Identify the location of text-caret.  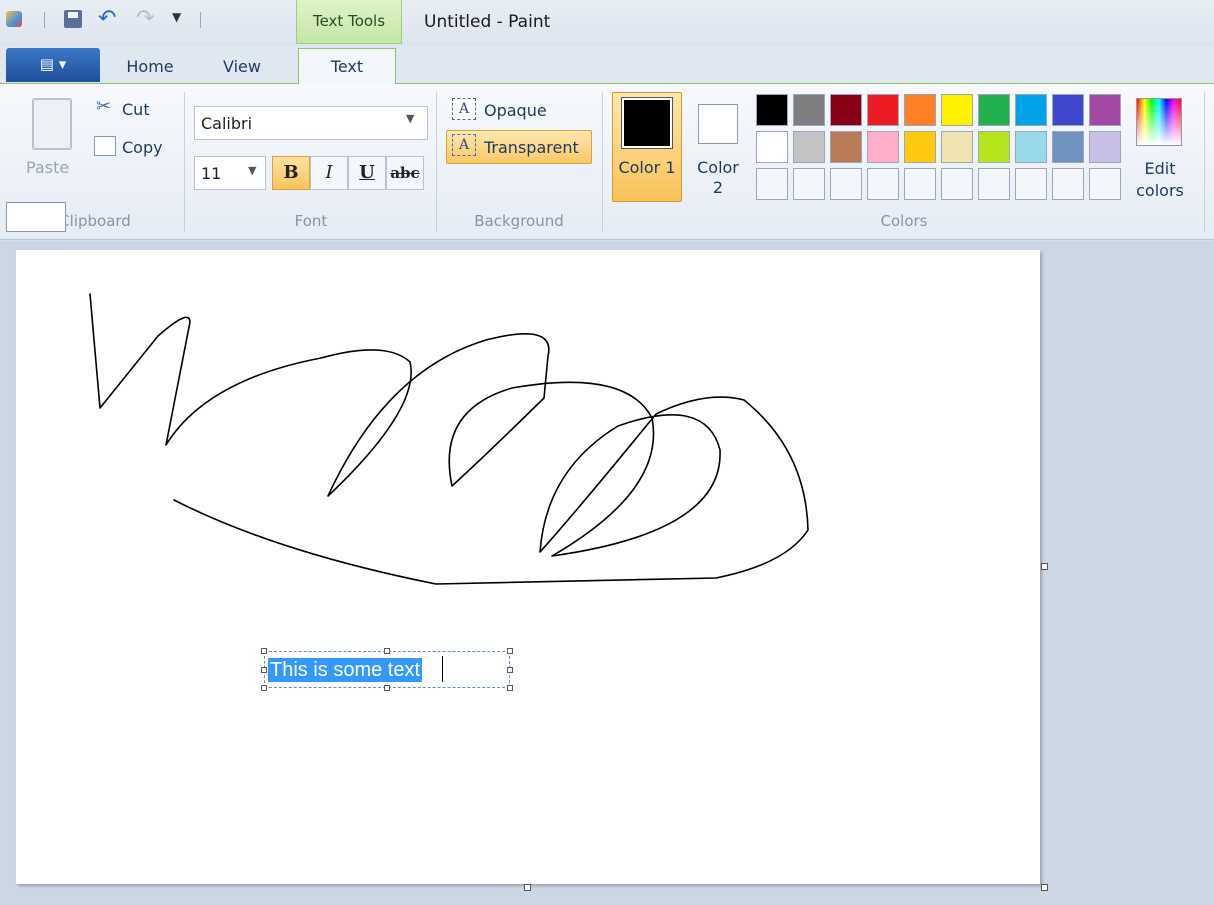
(442, 669).